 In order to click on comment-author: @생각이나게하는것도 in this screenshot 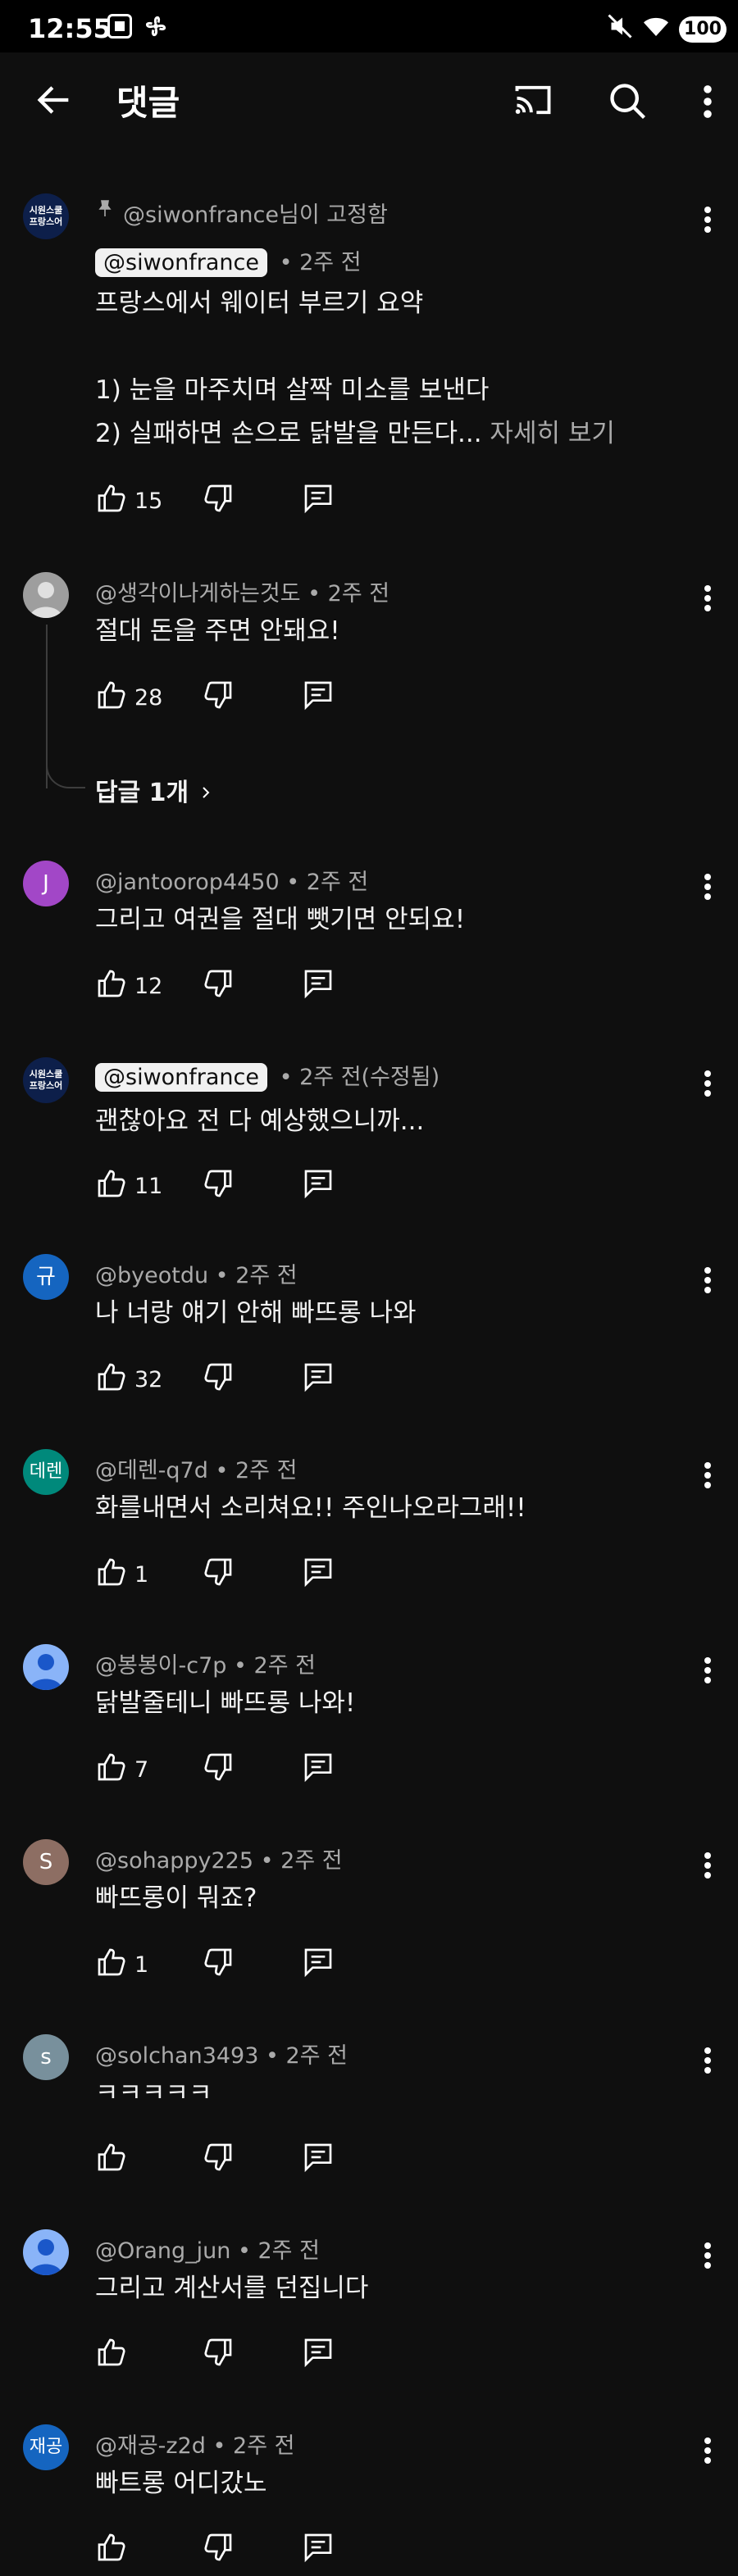, I will do `click(198, 594)`.